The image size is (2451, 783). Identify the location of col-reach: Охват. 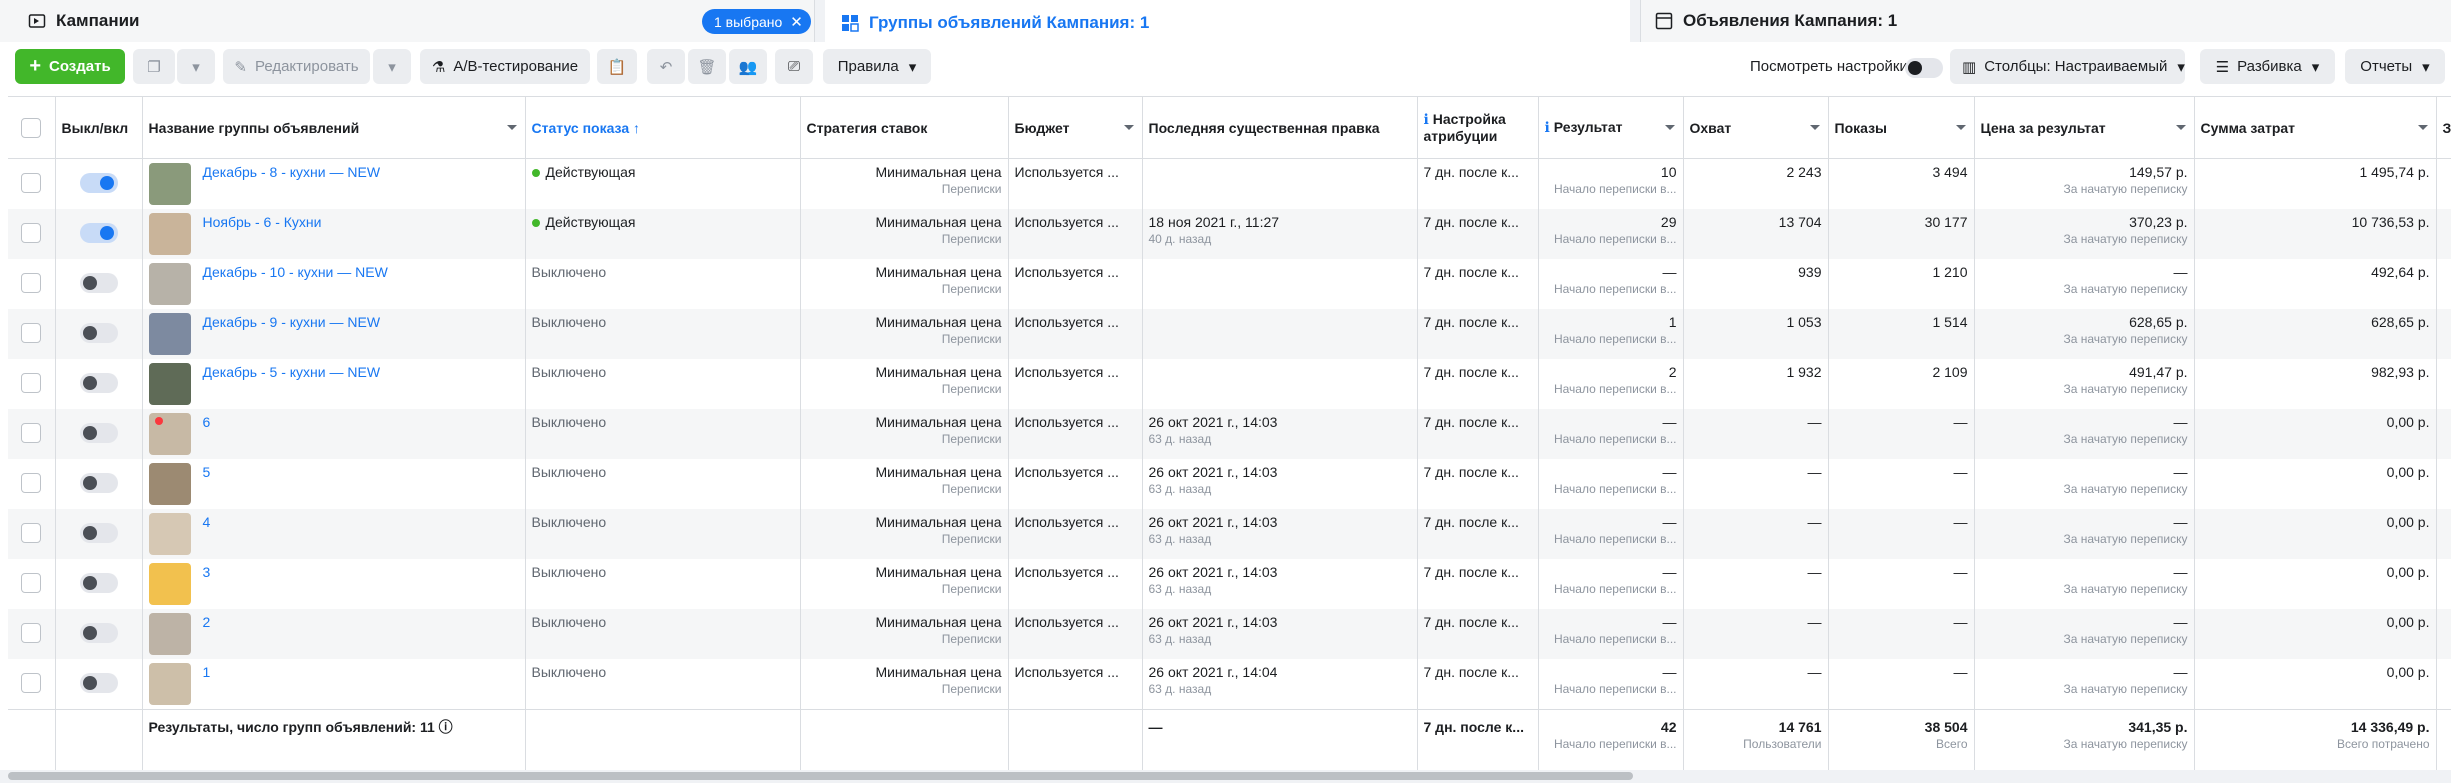
(1756, 127).